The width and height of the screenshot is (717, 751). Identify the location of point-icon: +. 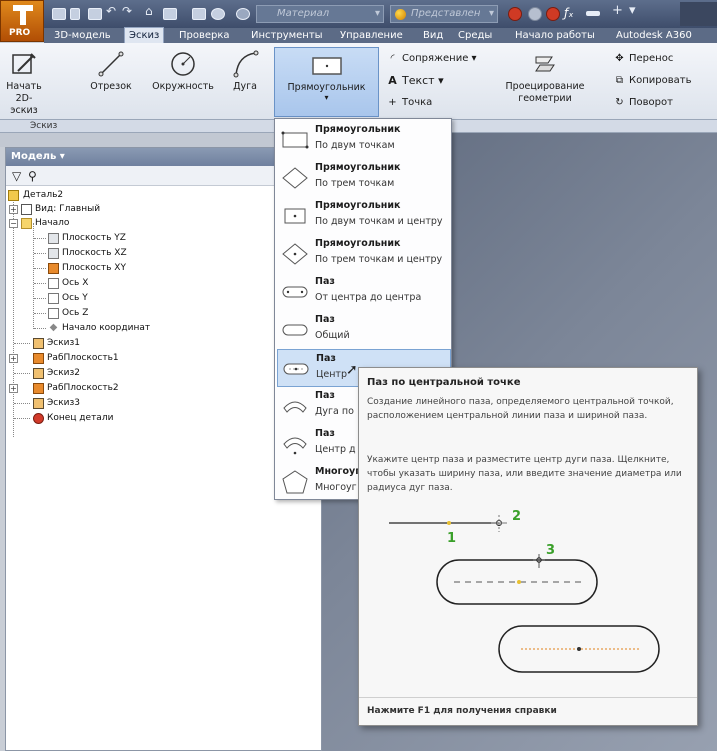
(392, 102).